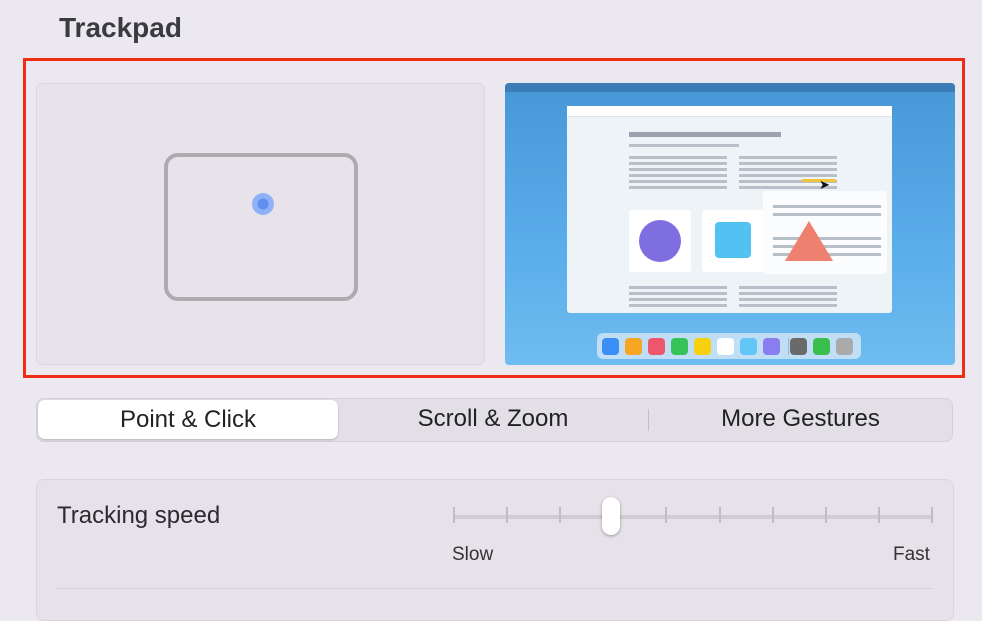  What do you see at coordinates (611, 516) in the screenshot?
I see `tracking-speed-slider-thumb` at bounding box center [611, 516].